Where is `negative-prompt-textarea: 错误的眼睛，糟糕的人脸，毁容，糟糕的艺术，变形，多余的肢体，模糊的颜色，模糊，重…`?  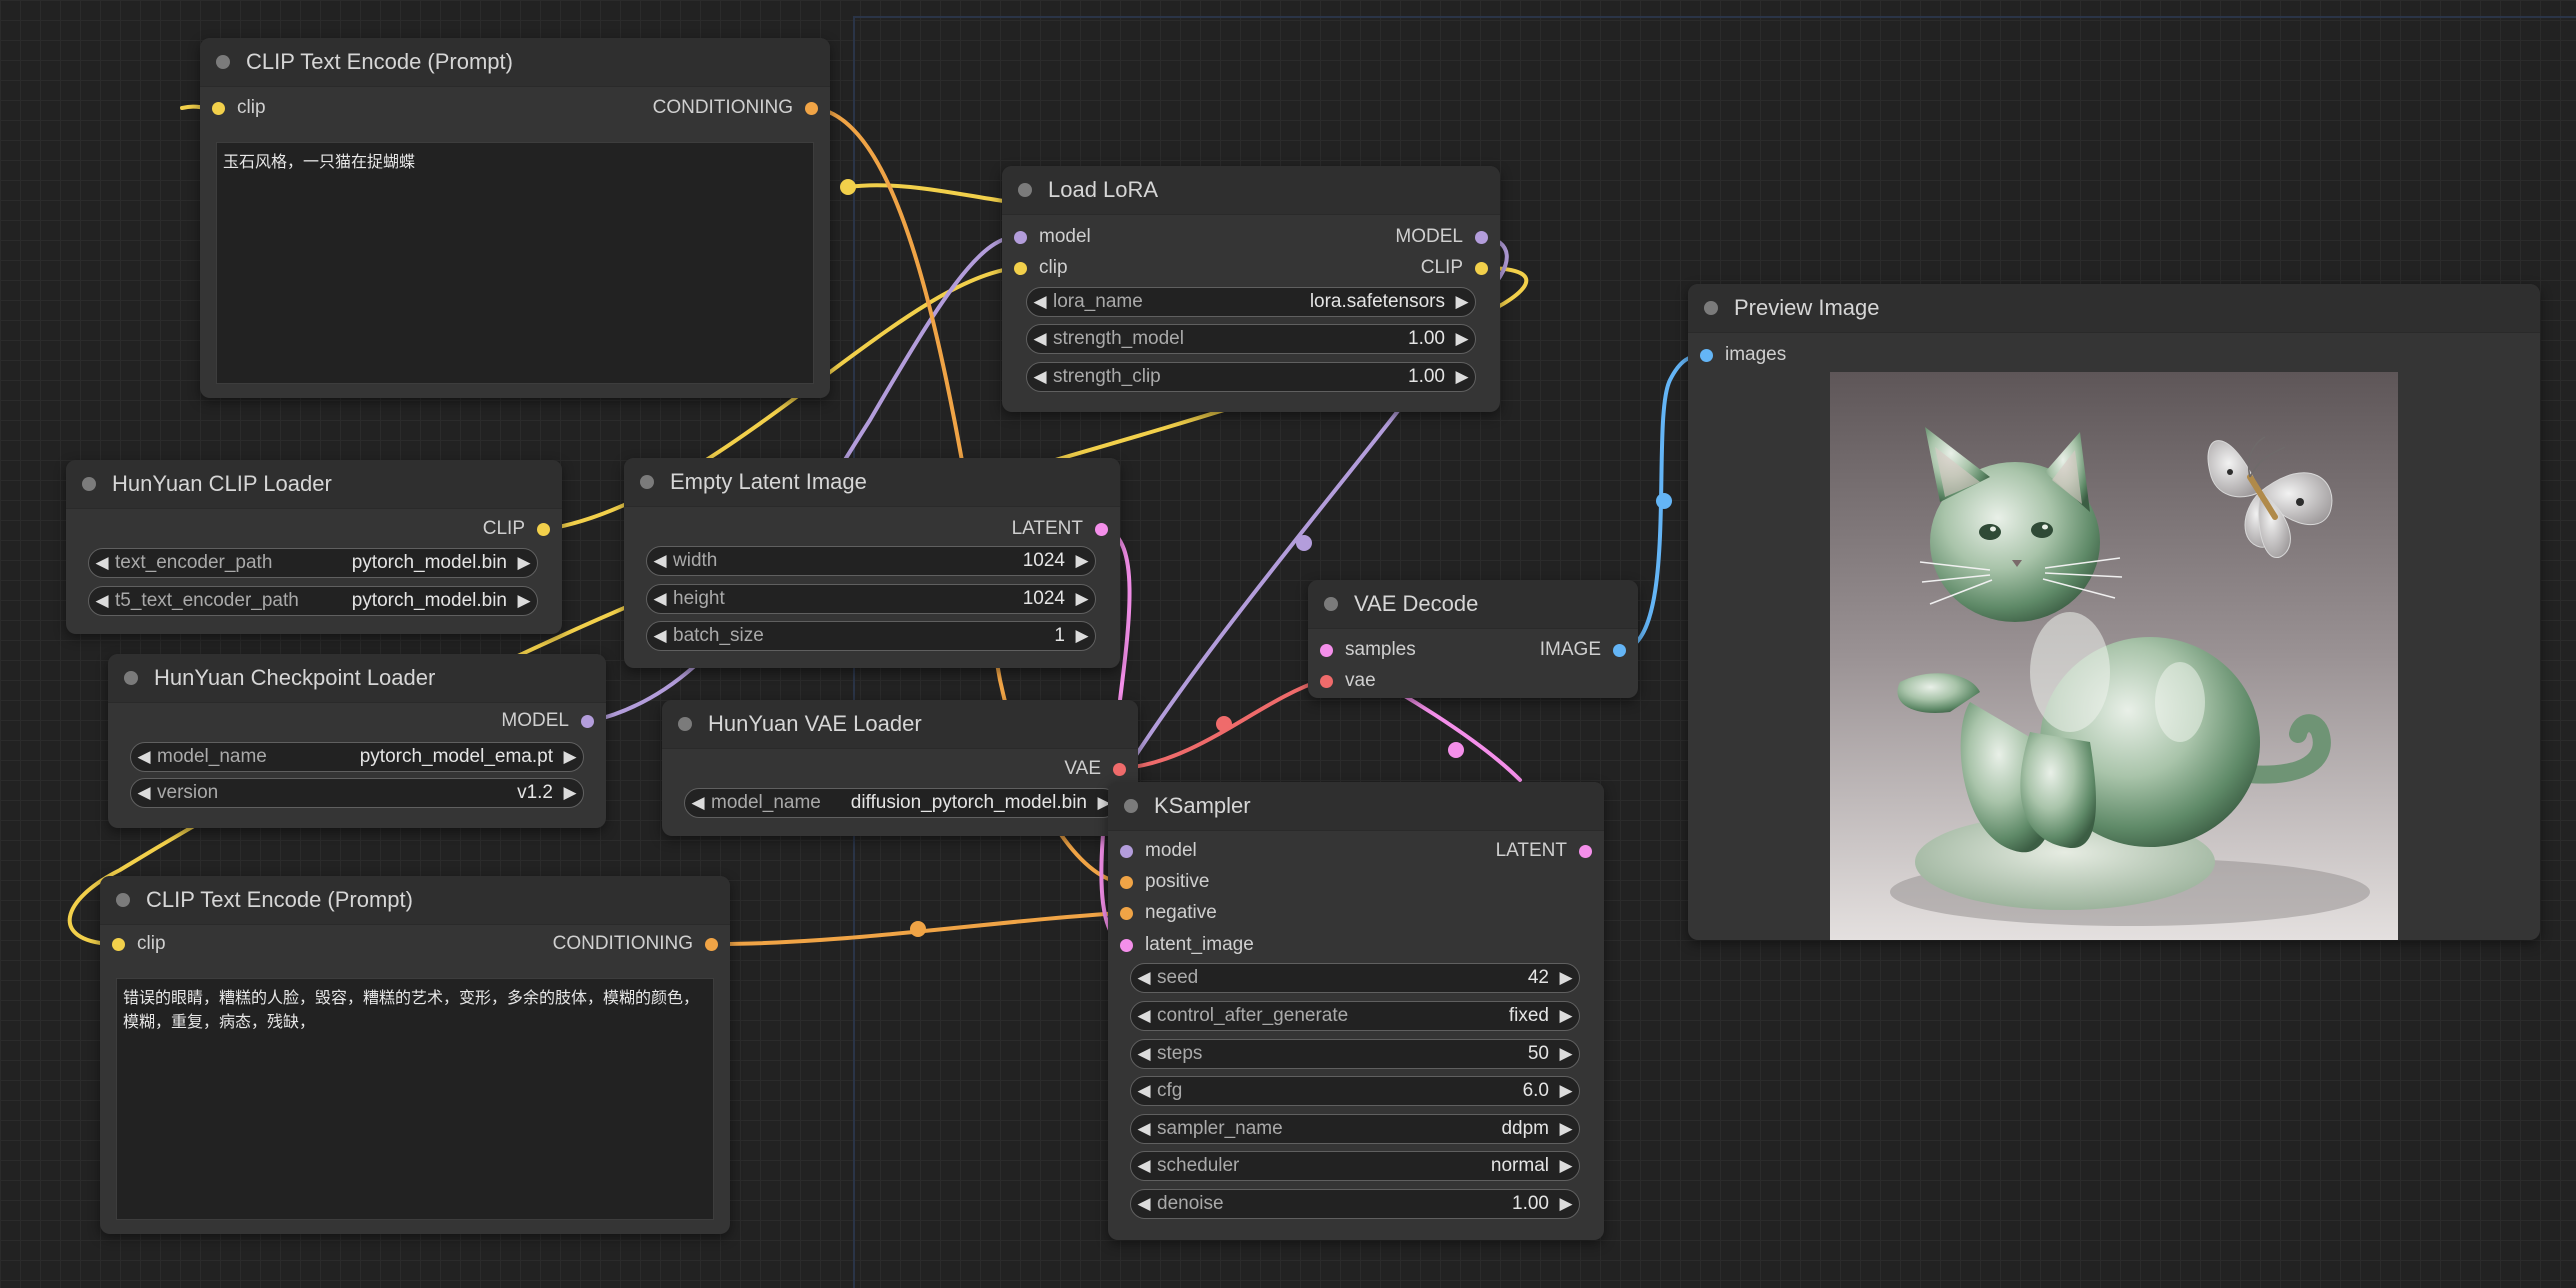 negative-prompt-textarea: 错误的眼睛，糟糕的人脸，毁容，糟糕的艺术，变形，多余的肢体，模糊的颜色，模糊，重… is located at coordinates (415, 1099).